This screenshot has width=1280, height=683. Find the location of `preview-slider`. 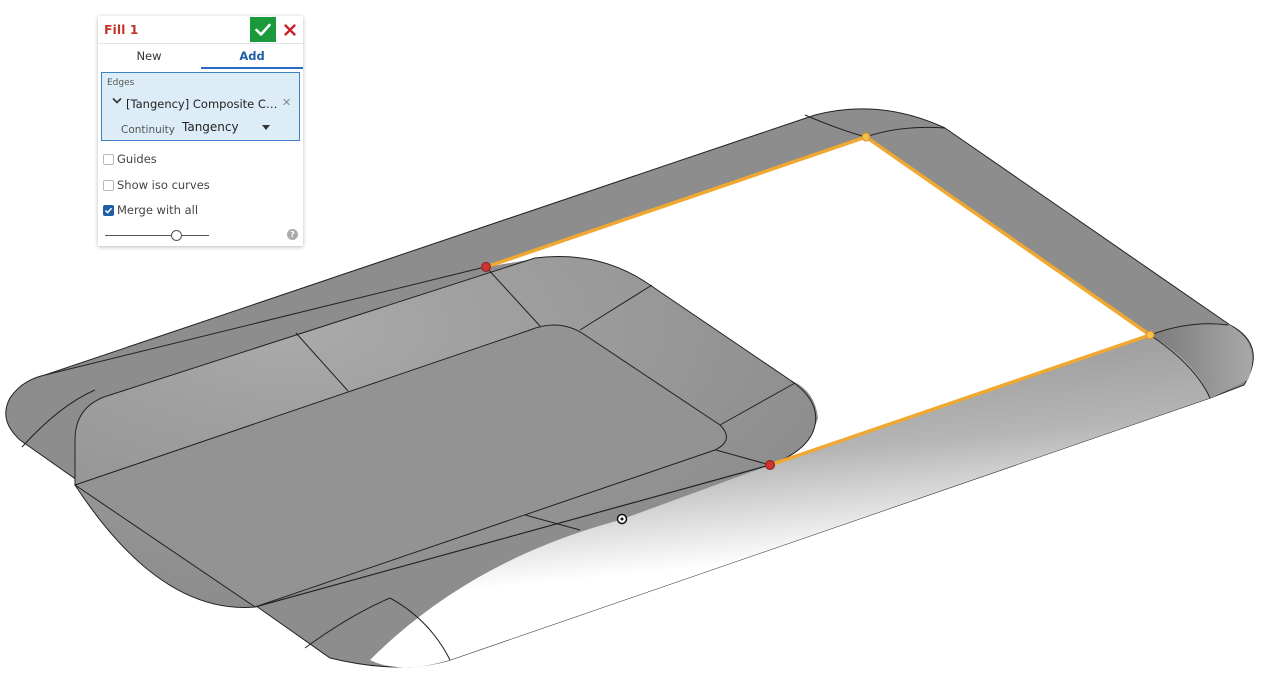

preview-slider is located at coordinates (157, 236).